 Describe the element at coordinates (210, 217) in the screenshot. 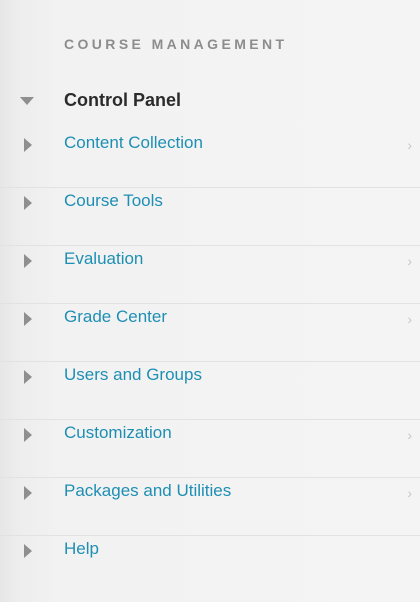

I see `menu-item-course-tools: Course Tools` at that location.